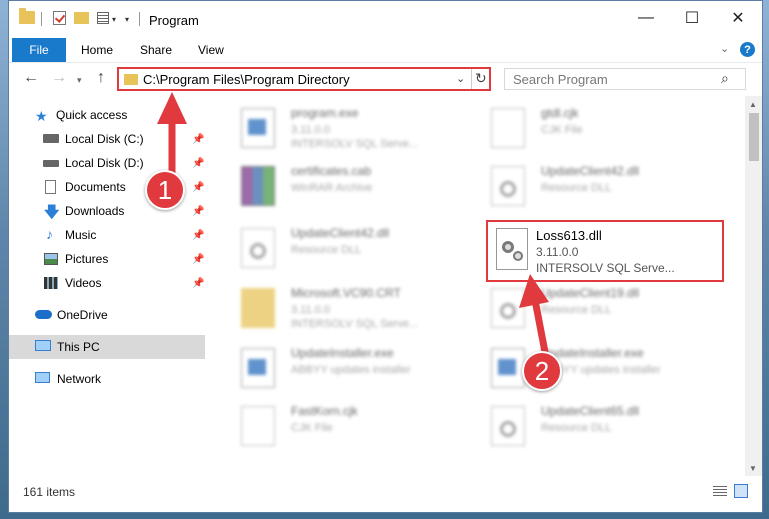  I want to click on arrow-to-address-bar, so click(172, 136).